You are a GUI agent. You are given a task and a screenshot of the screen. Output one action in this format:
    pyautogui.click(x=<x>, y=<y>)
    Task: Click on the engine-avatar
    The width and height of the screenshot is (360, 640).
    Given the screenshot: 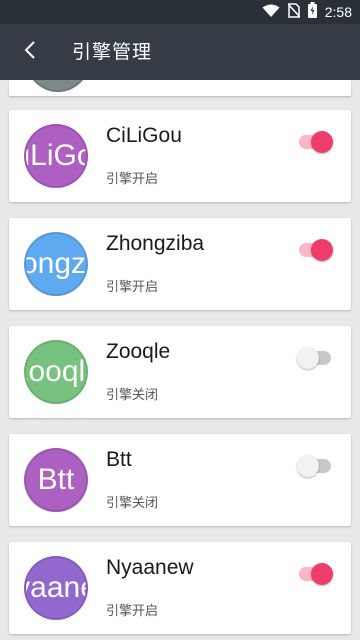 What is the action you would take?
    pyautogui.click(x=58, y=86)
    